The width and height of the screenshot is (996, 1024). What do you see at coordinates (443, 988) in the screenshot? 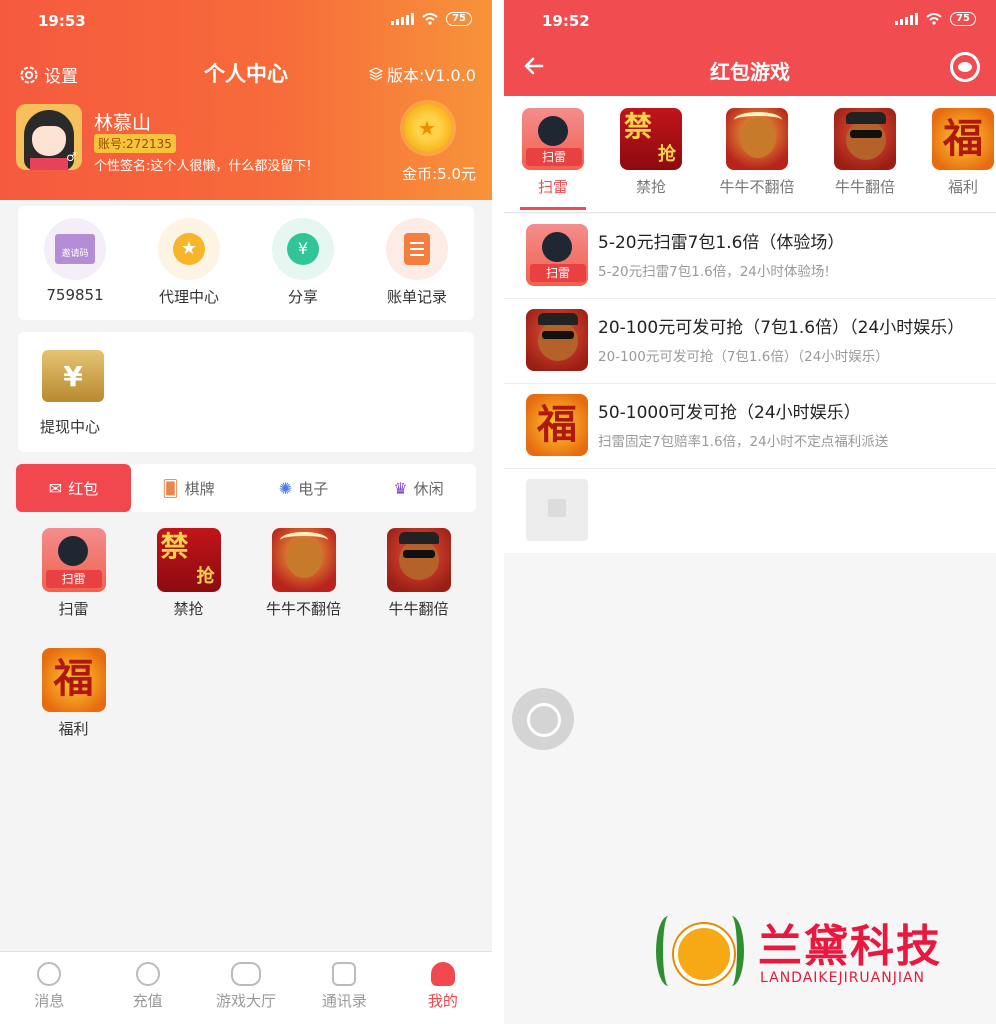
I see `tab-mine: 我的` at bounding box center [443, 988].